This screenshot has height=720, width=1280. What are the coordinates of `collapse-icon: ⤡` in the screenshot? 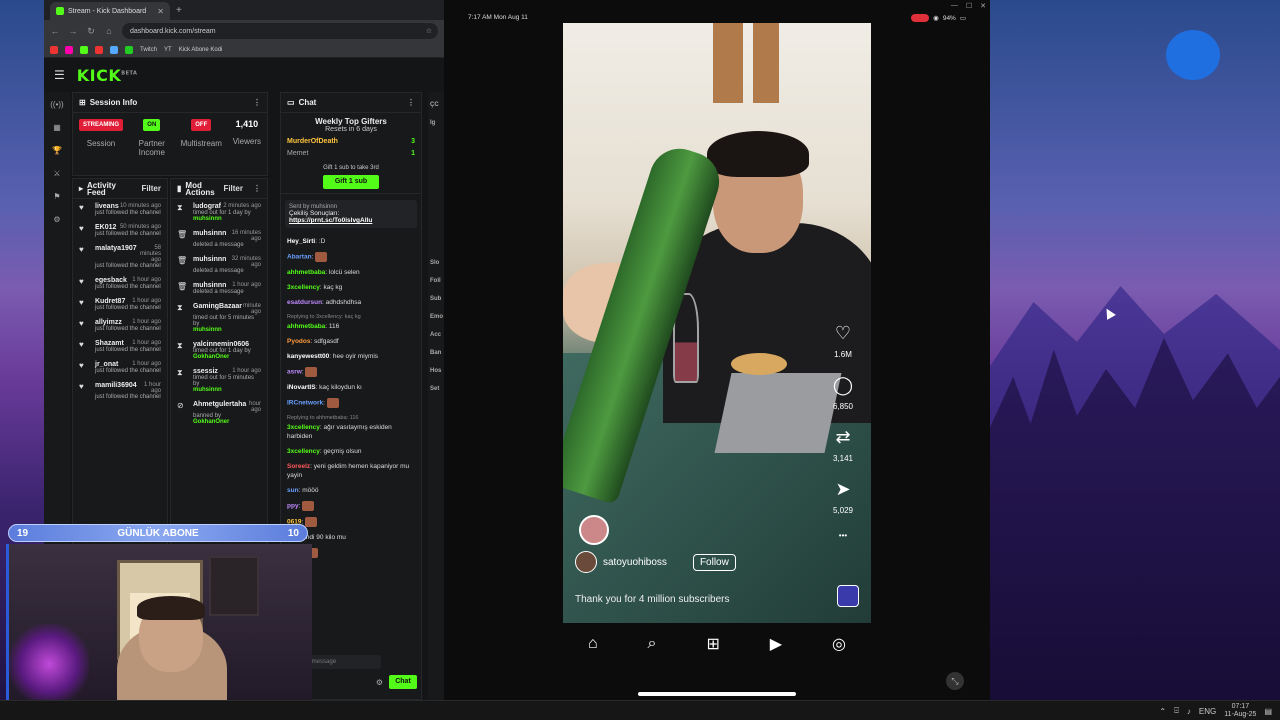 It's located at (955, 681).